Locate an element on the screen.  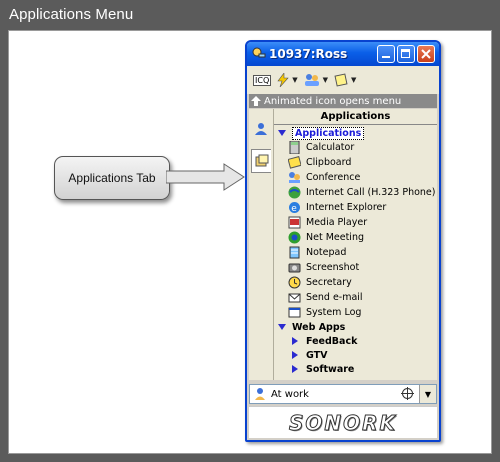
list-item-clipboard: Clipboard is located at coordinates (319, 162).